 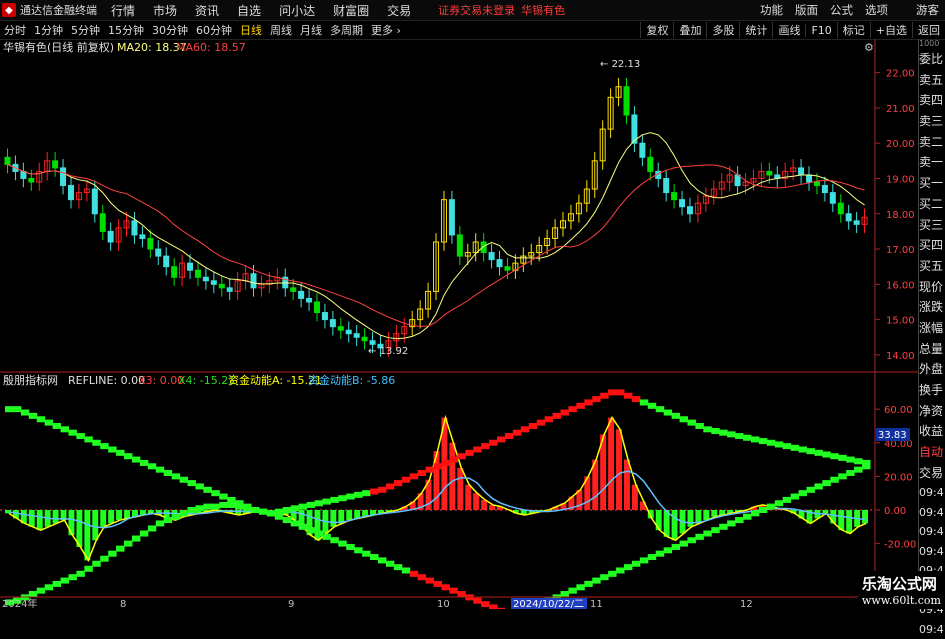 What do you see at coordinates (85, 30) in the screenshot?
I see `period-5min: 5分钟` at bounding box center [85, 30].